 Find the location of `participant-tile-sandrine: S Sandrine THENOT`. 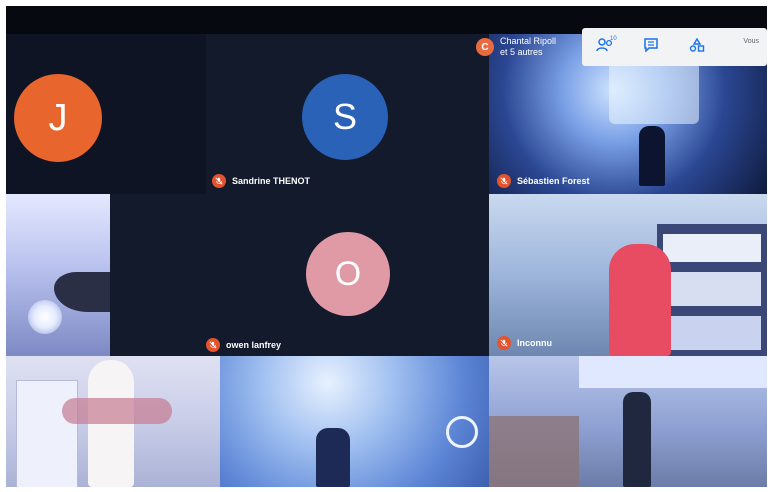

participant-tile-sandrine: S Sandrine THENOT is located at coordinates (347, 114).